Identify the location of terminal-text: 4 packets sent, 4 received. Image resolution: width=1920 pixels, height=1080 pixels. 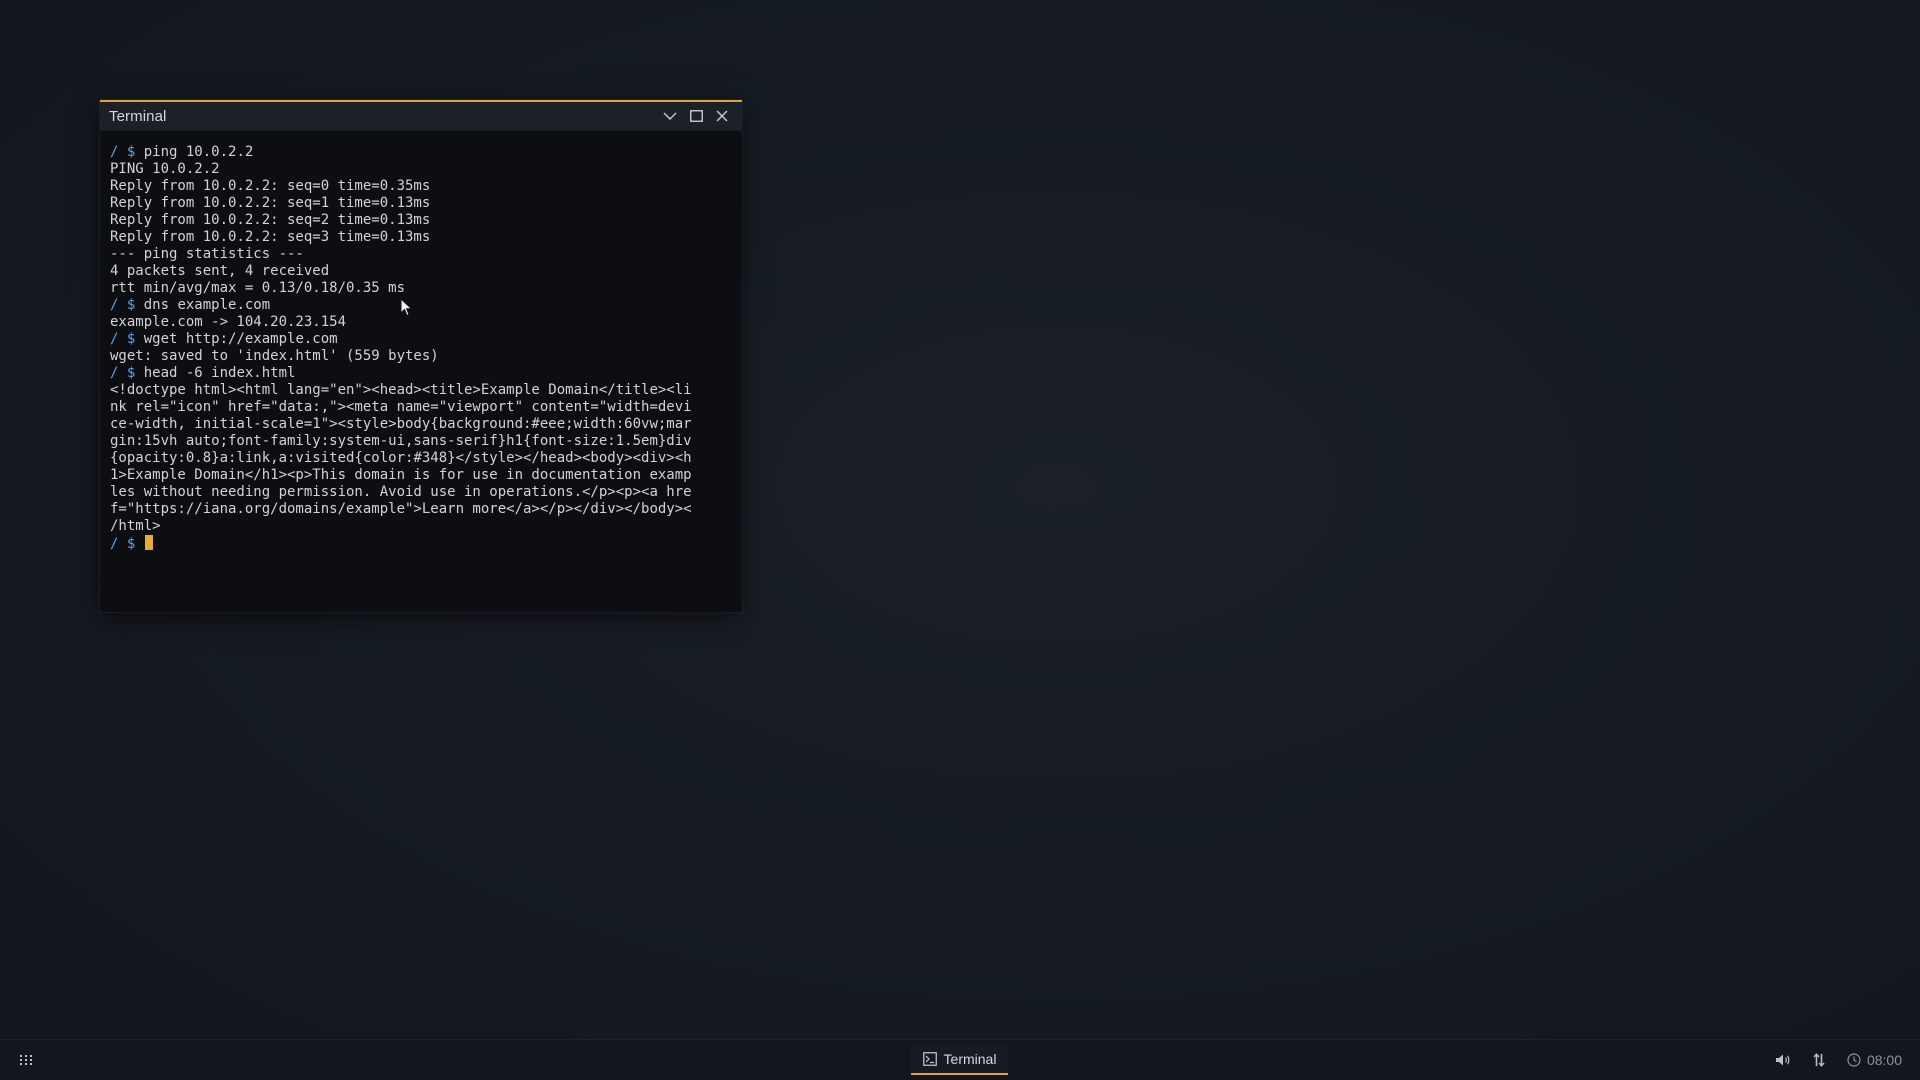
(220, 271).